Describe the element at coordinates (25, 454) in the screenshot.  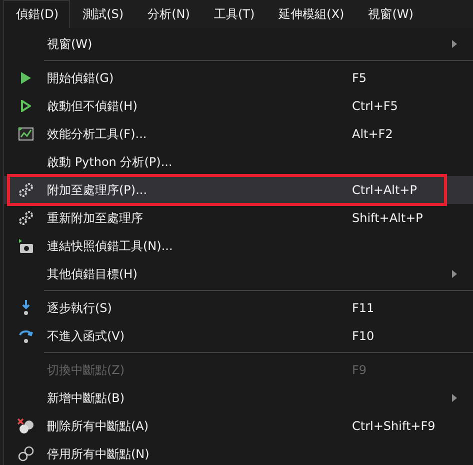
I see `rings-icon` at that location.